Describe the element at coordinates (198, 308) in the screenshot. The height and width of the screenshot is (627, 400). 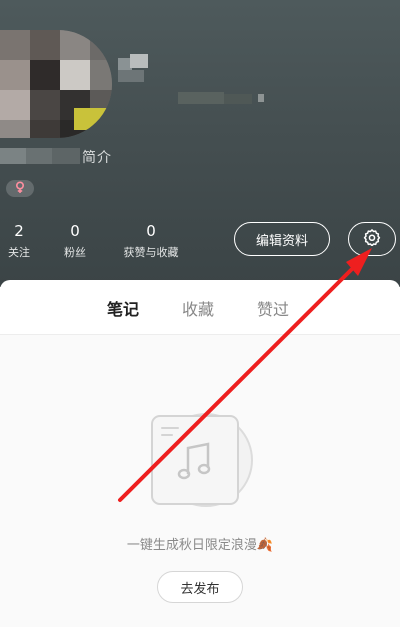
I see `tab-collections: 收藏` at that location.